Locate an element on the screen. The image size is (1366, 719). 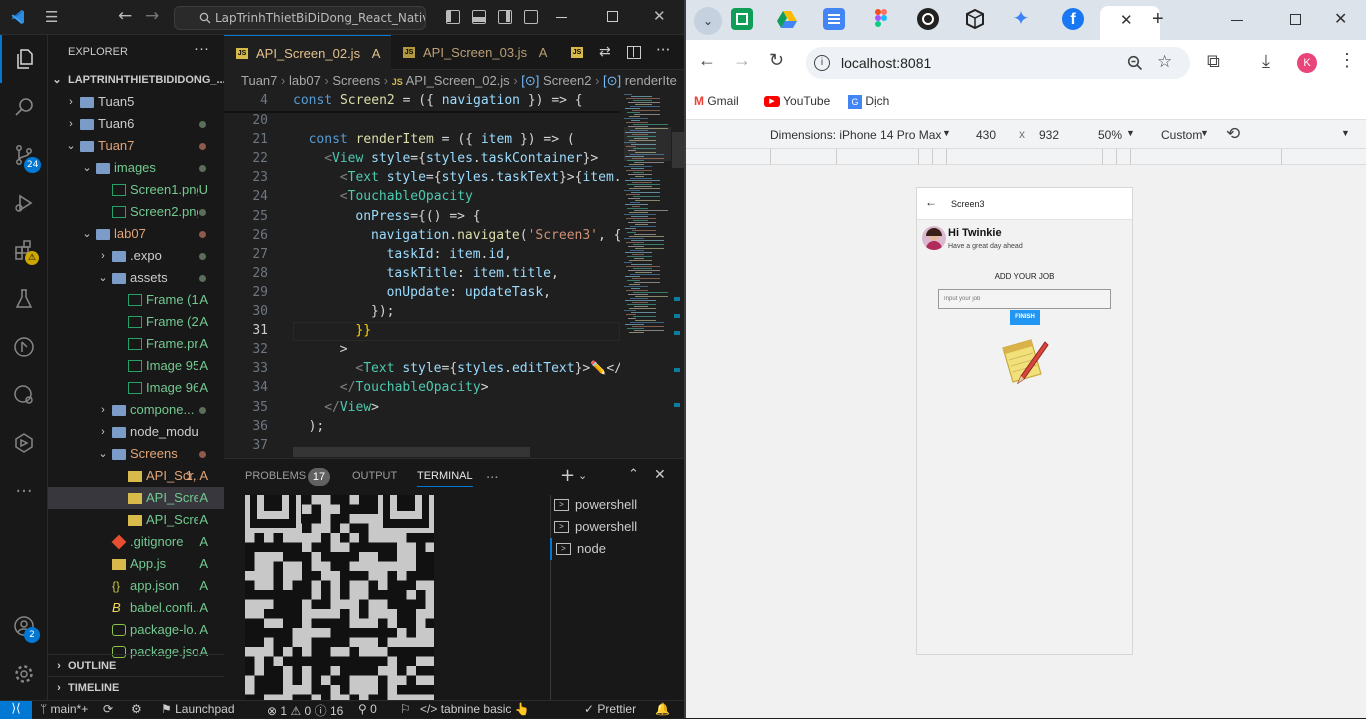
more-icon: ··· is located at coordinates (24, 491).